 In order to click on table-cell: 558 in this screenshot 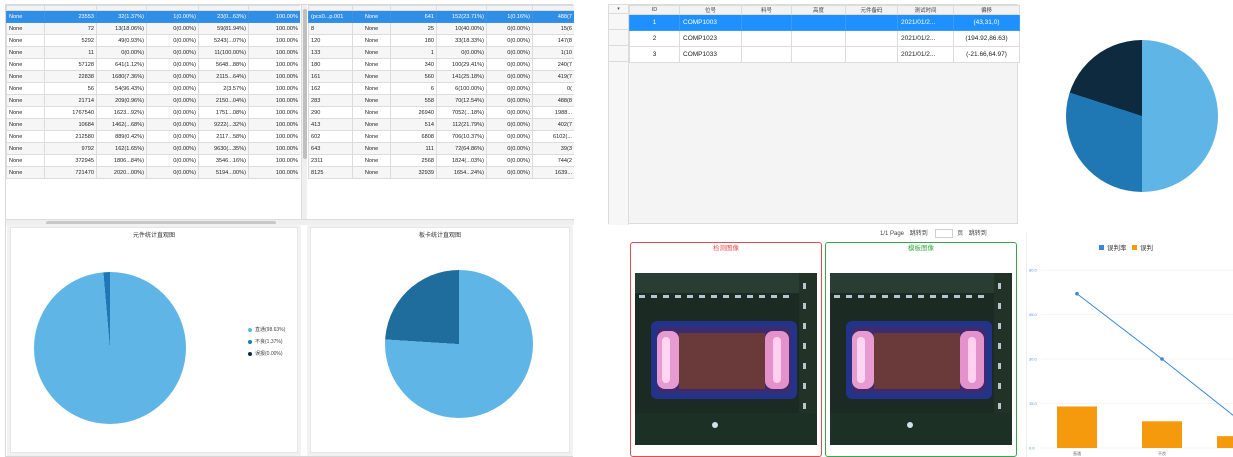, I will do `click(413, 100)`.